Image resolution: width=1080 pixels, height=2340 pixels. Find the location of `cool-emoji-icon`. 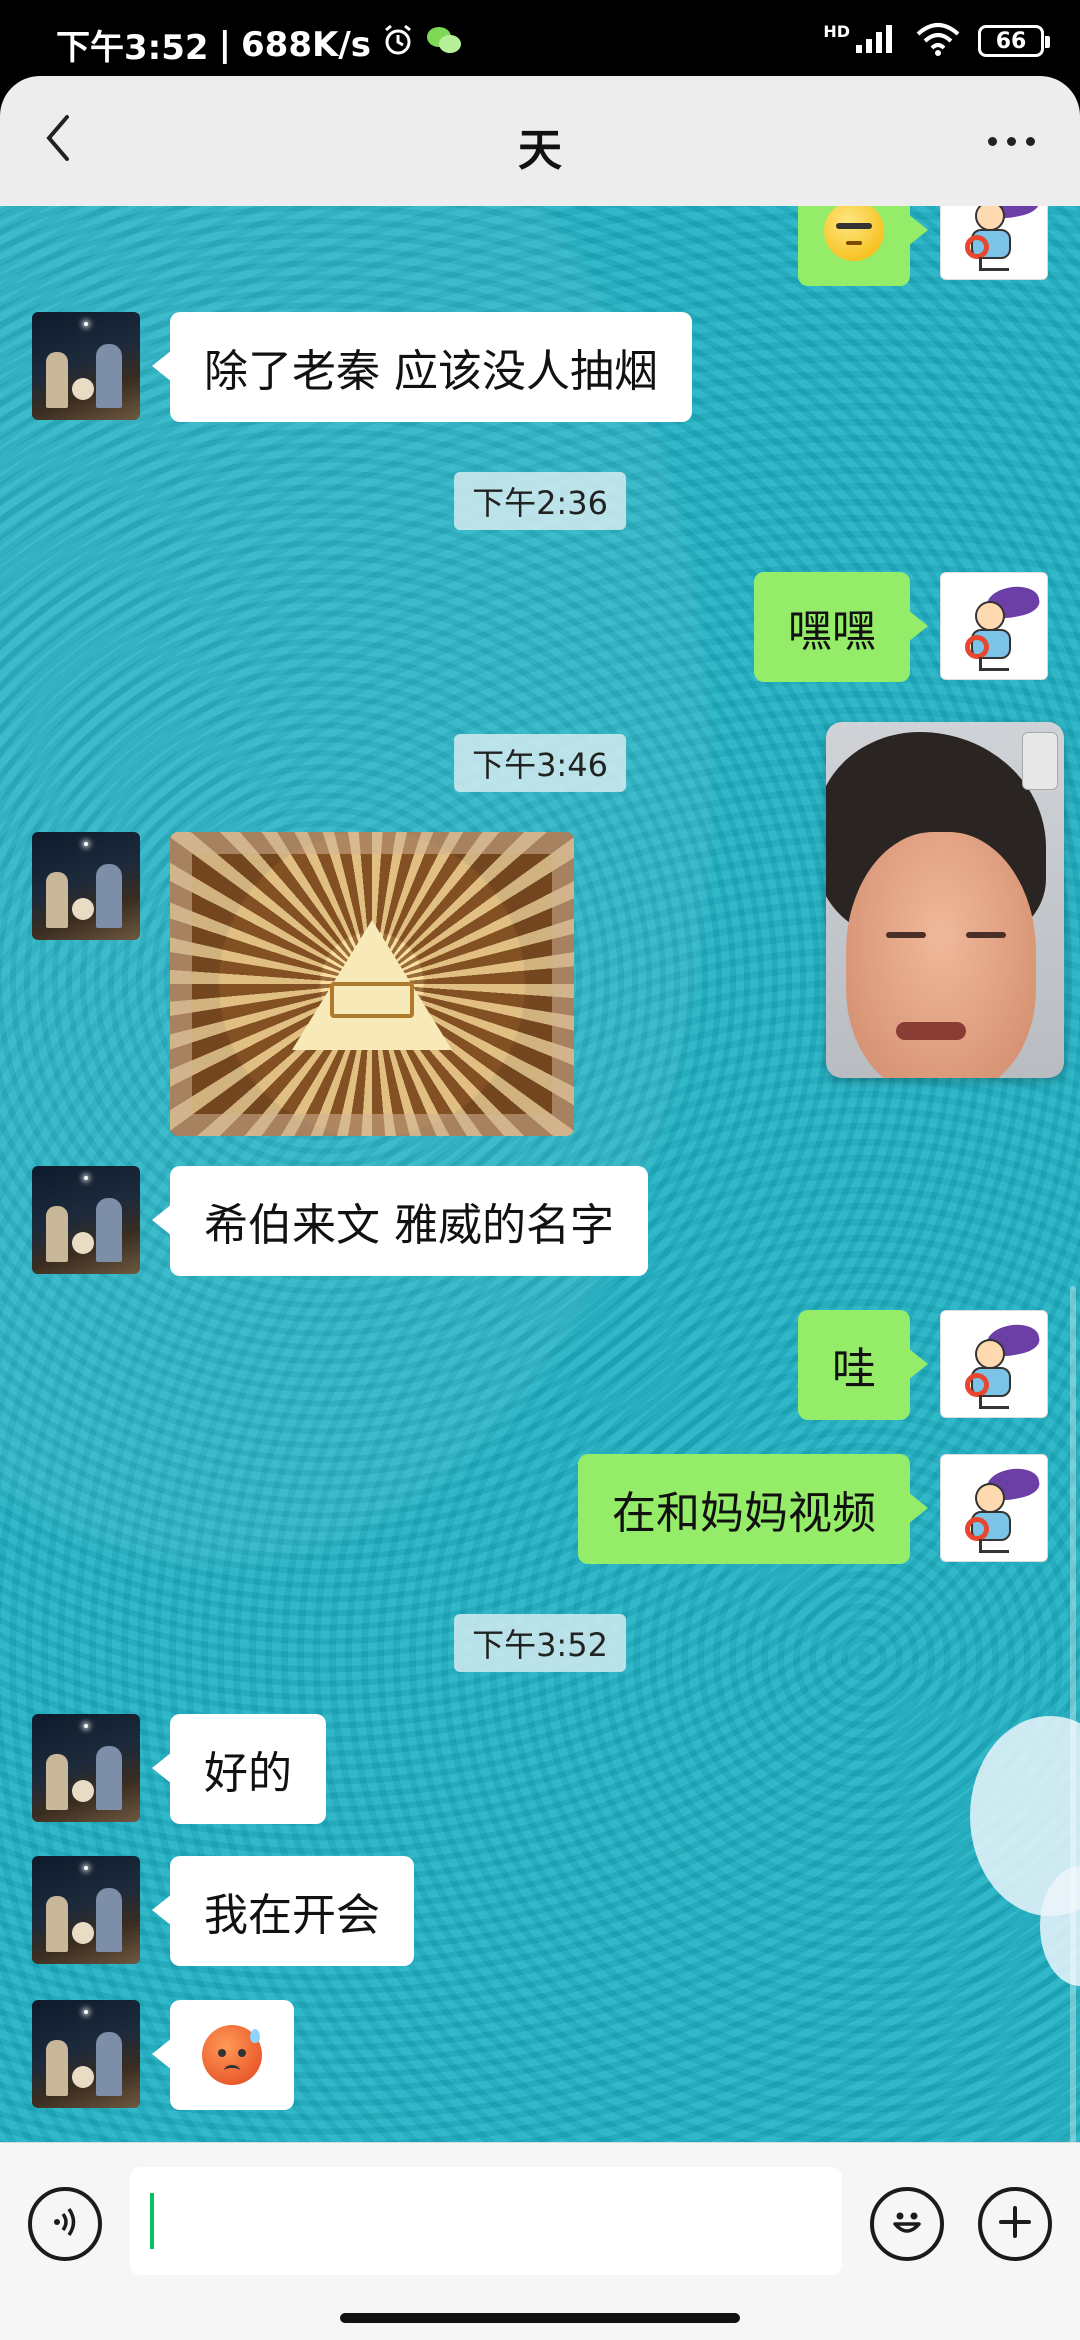

cool-emoji-icon is located at coordinates (854, 233).